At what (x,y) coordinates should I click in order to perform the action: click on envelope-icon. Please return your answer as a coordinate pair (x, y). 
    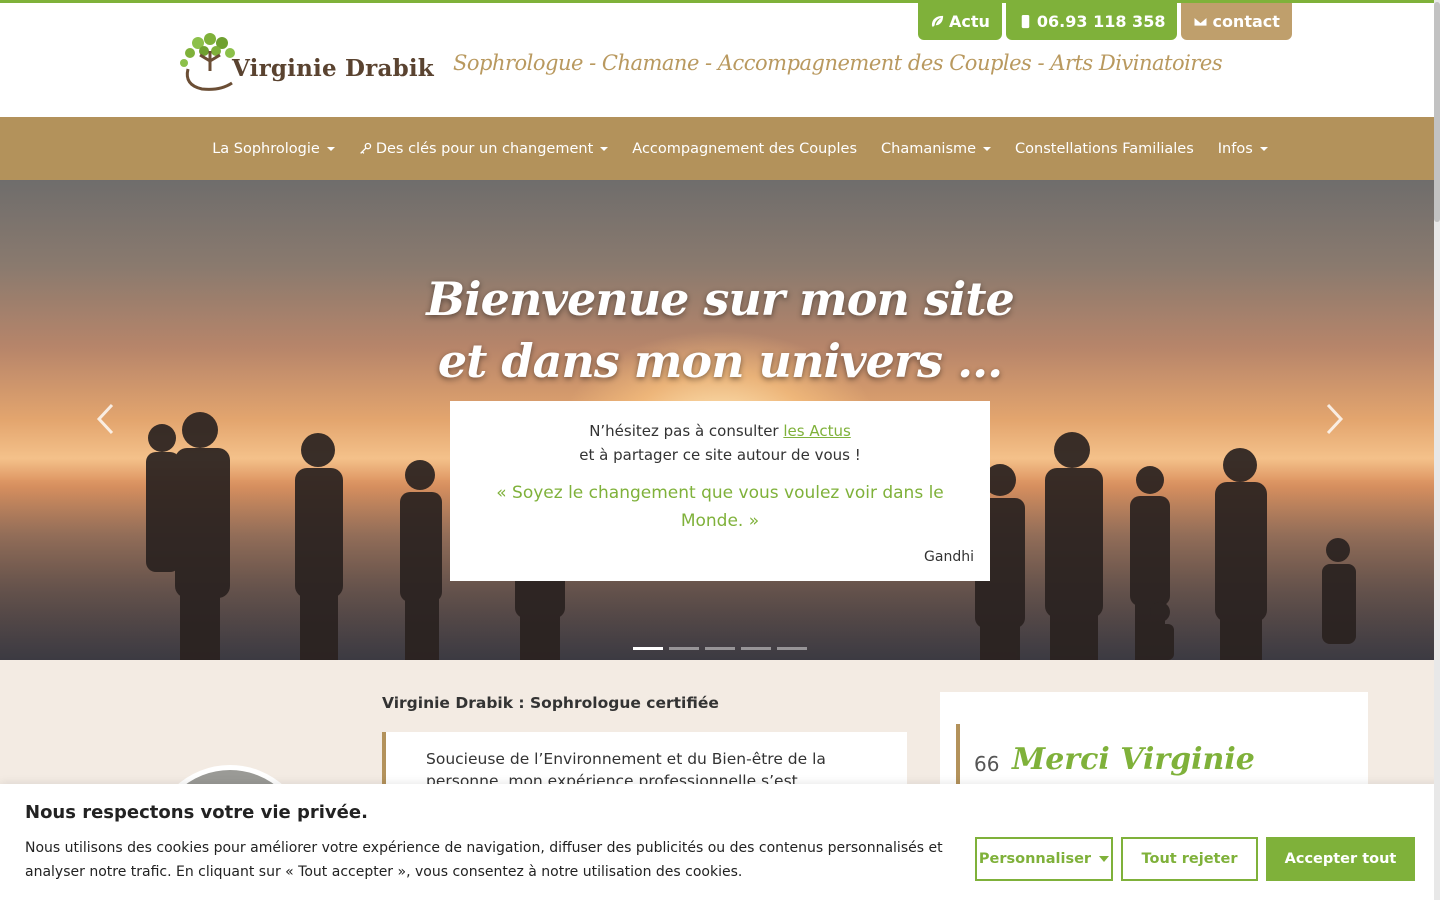
    Looking at the image, I should click on (1201, 21).